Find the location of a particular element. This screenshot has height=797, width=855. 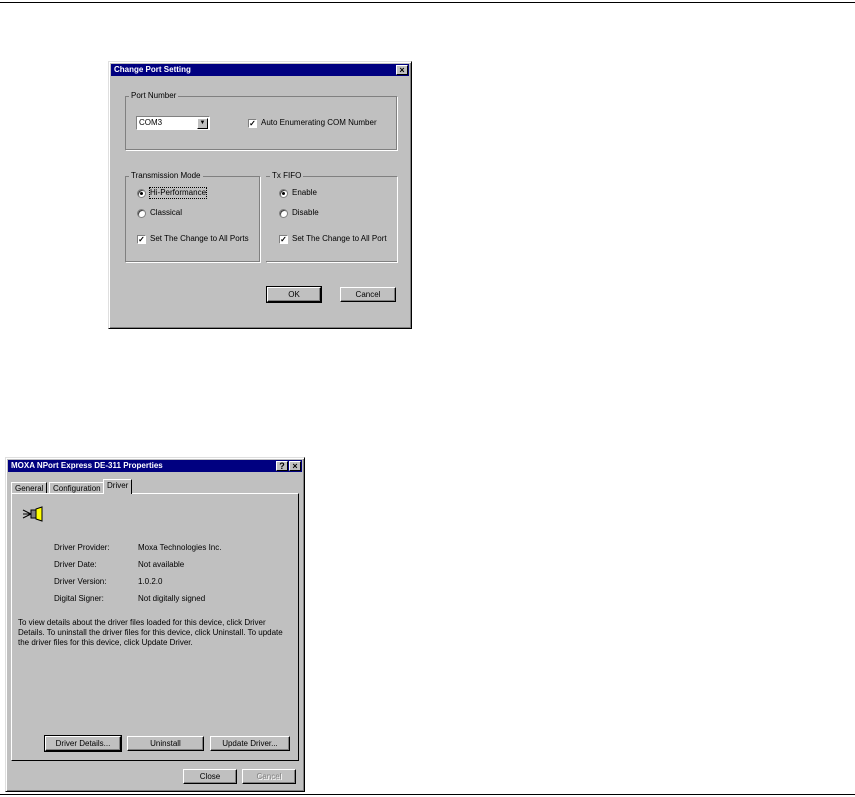

set-all-ports-mode-label: Set The Change to All Ports is located at coordinates (199, 238).